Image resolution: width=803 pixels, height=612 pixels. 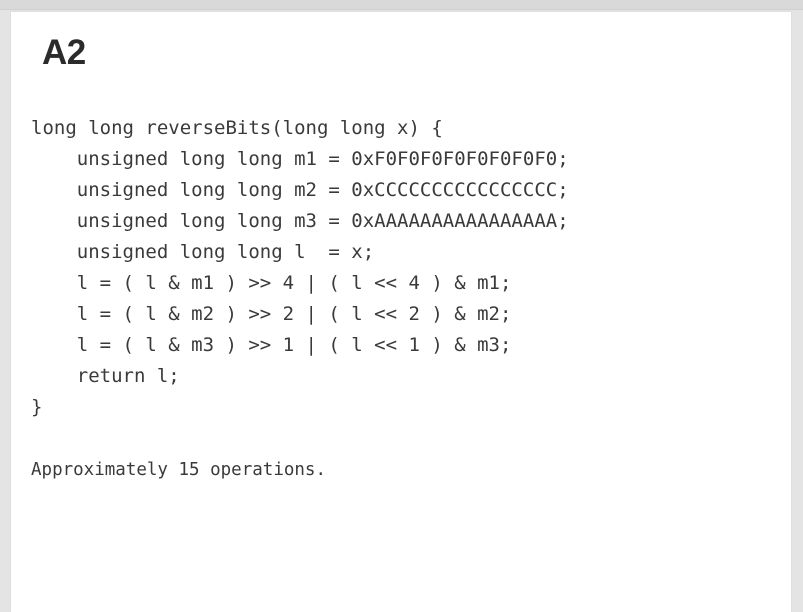 I want to click on code-line: l = ( l & m3 ) >> 1 | ( l << 1 ) & m3;, so click(x=271, y=345).